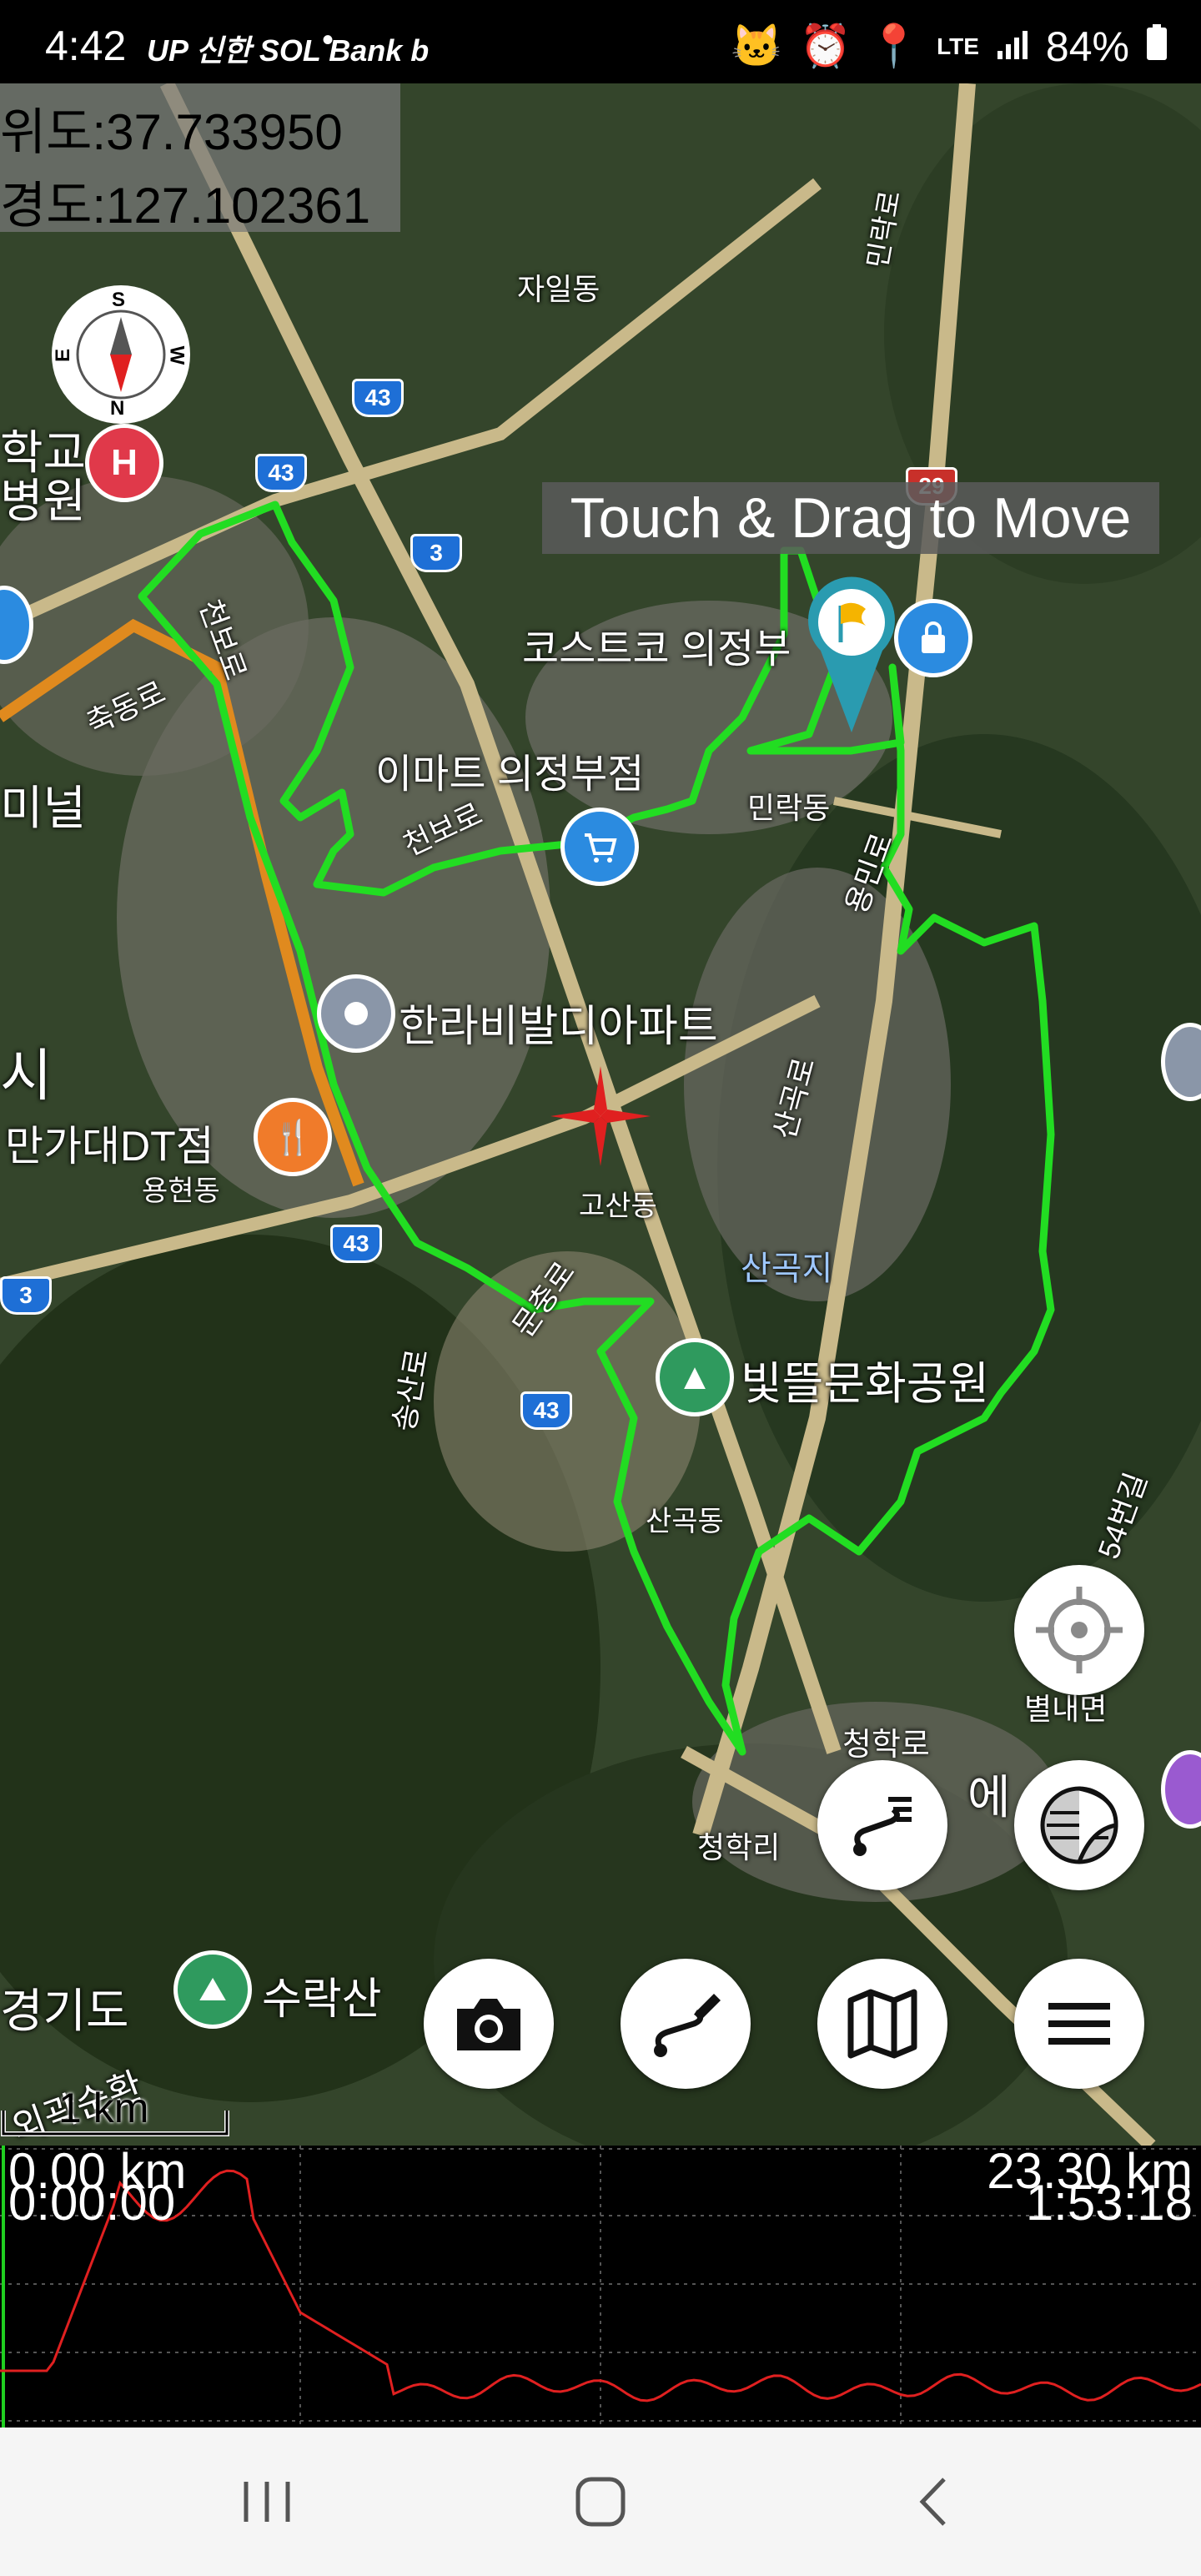 The height and width of the screenshot is (2576, 1201). What do you see at coordinates (826, 46) in the screenshot?
I see `alarm-icon: ⏰` at bounding box center [826, 46].